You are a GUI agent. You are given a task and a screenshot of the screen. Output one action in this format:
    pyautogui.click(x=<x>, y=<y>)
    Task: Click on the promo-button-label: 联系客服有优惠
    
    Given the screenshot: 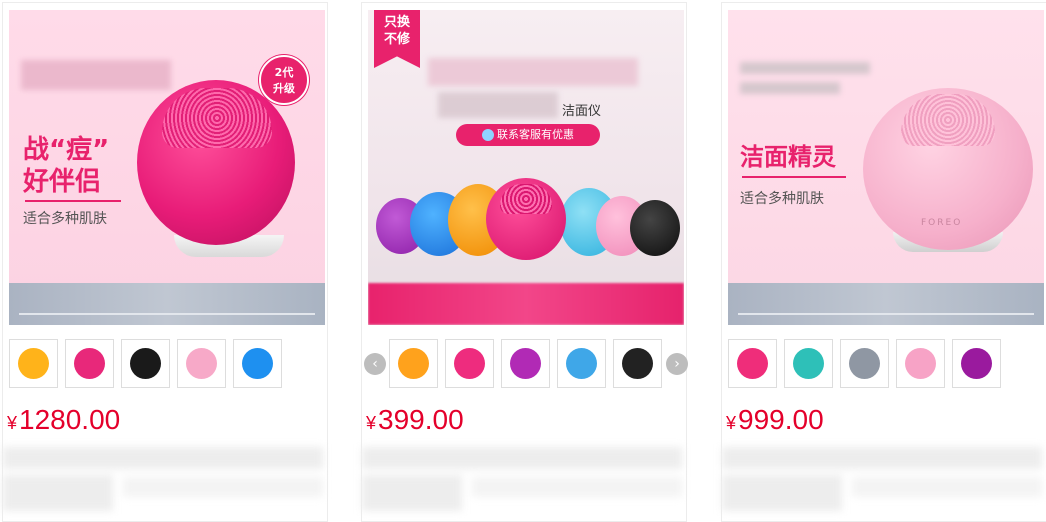 What is the action you would take?
    pyautogui.click(x=535, y=134)
    